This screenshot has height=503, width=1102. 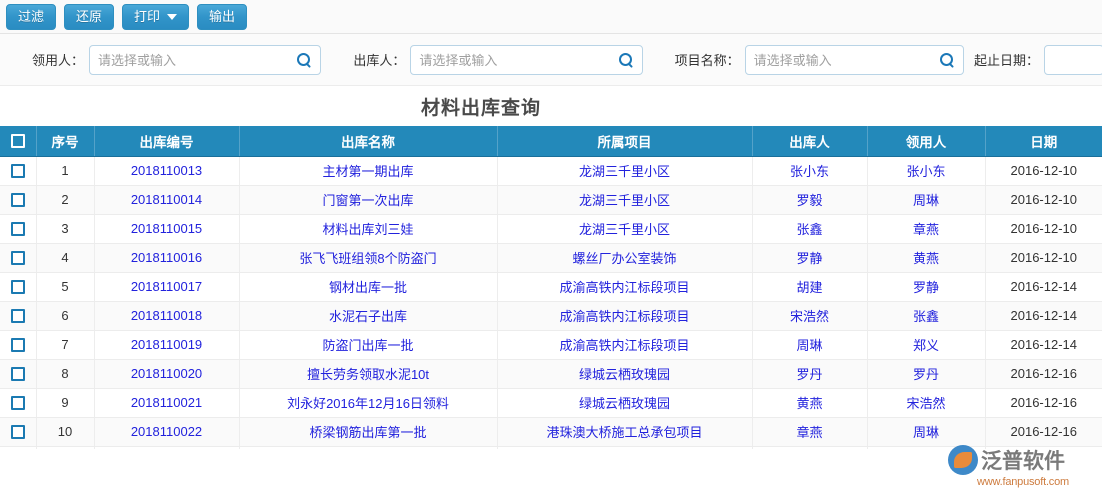 I want to click on export-button: 输出, so click(x=222, y=16).